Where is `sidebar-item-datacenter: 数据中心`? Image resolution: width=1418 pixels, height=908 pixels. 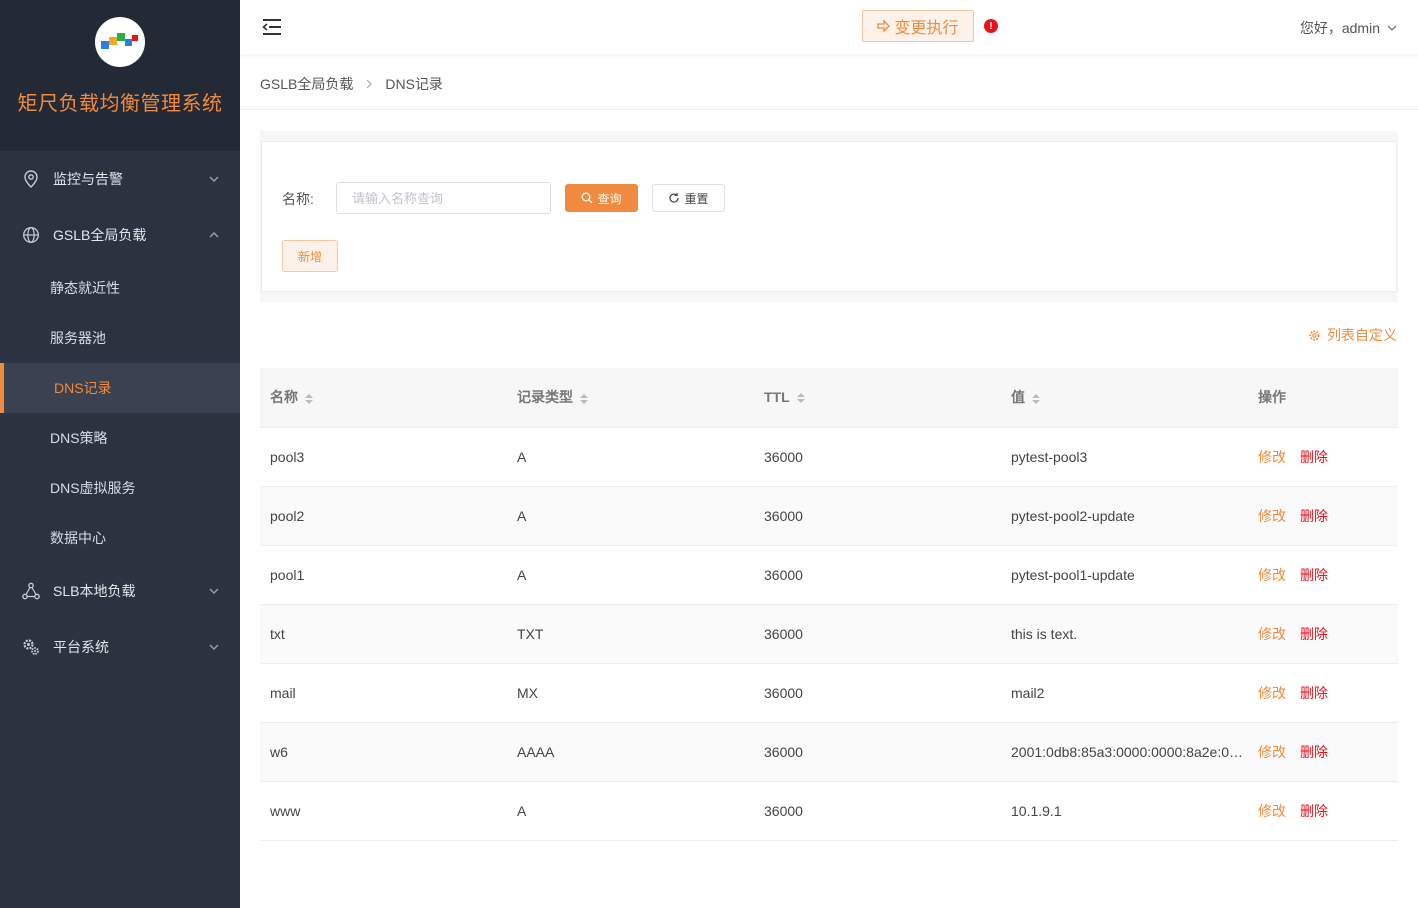
sidebar-item-datacenter: 数据中心 is located at coordinates (120, 538).